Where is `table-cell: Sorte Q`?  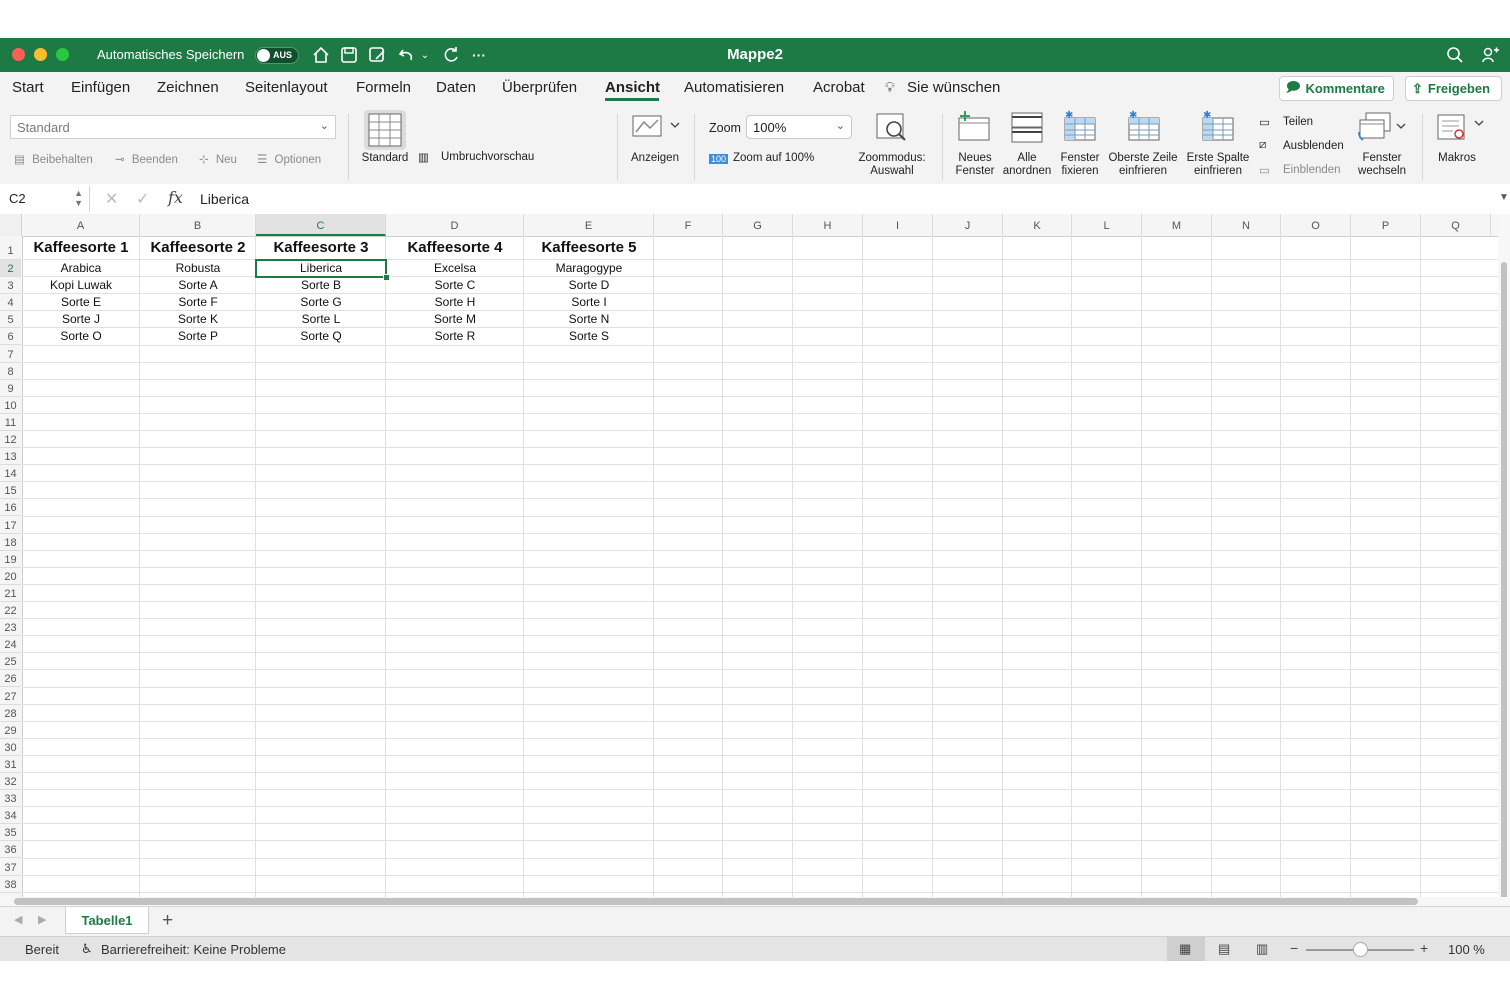
table-cell: Sorte Q is located at coordinates (321, 336).